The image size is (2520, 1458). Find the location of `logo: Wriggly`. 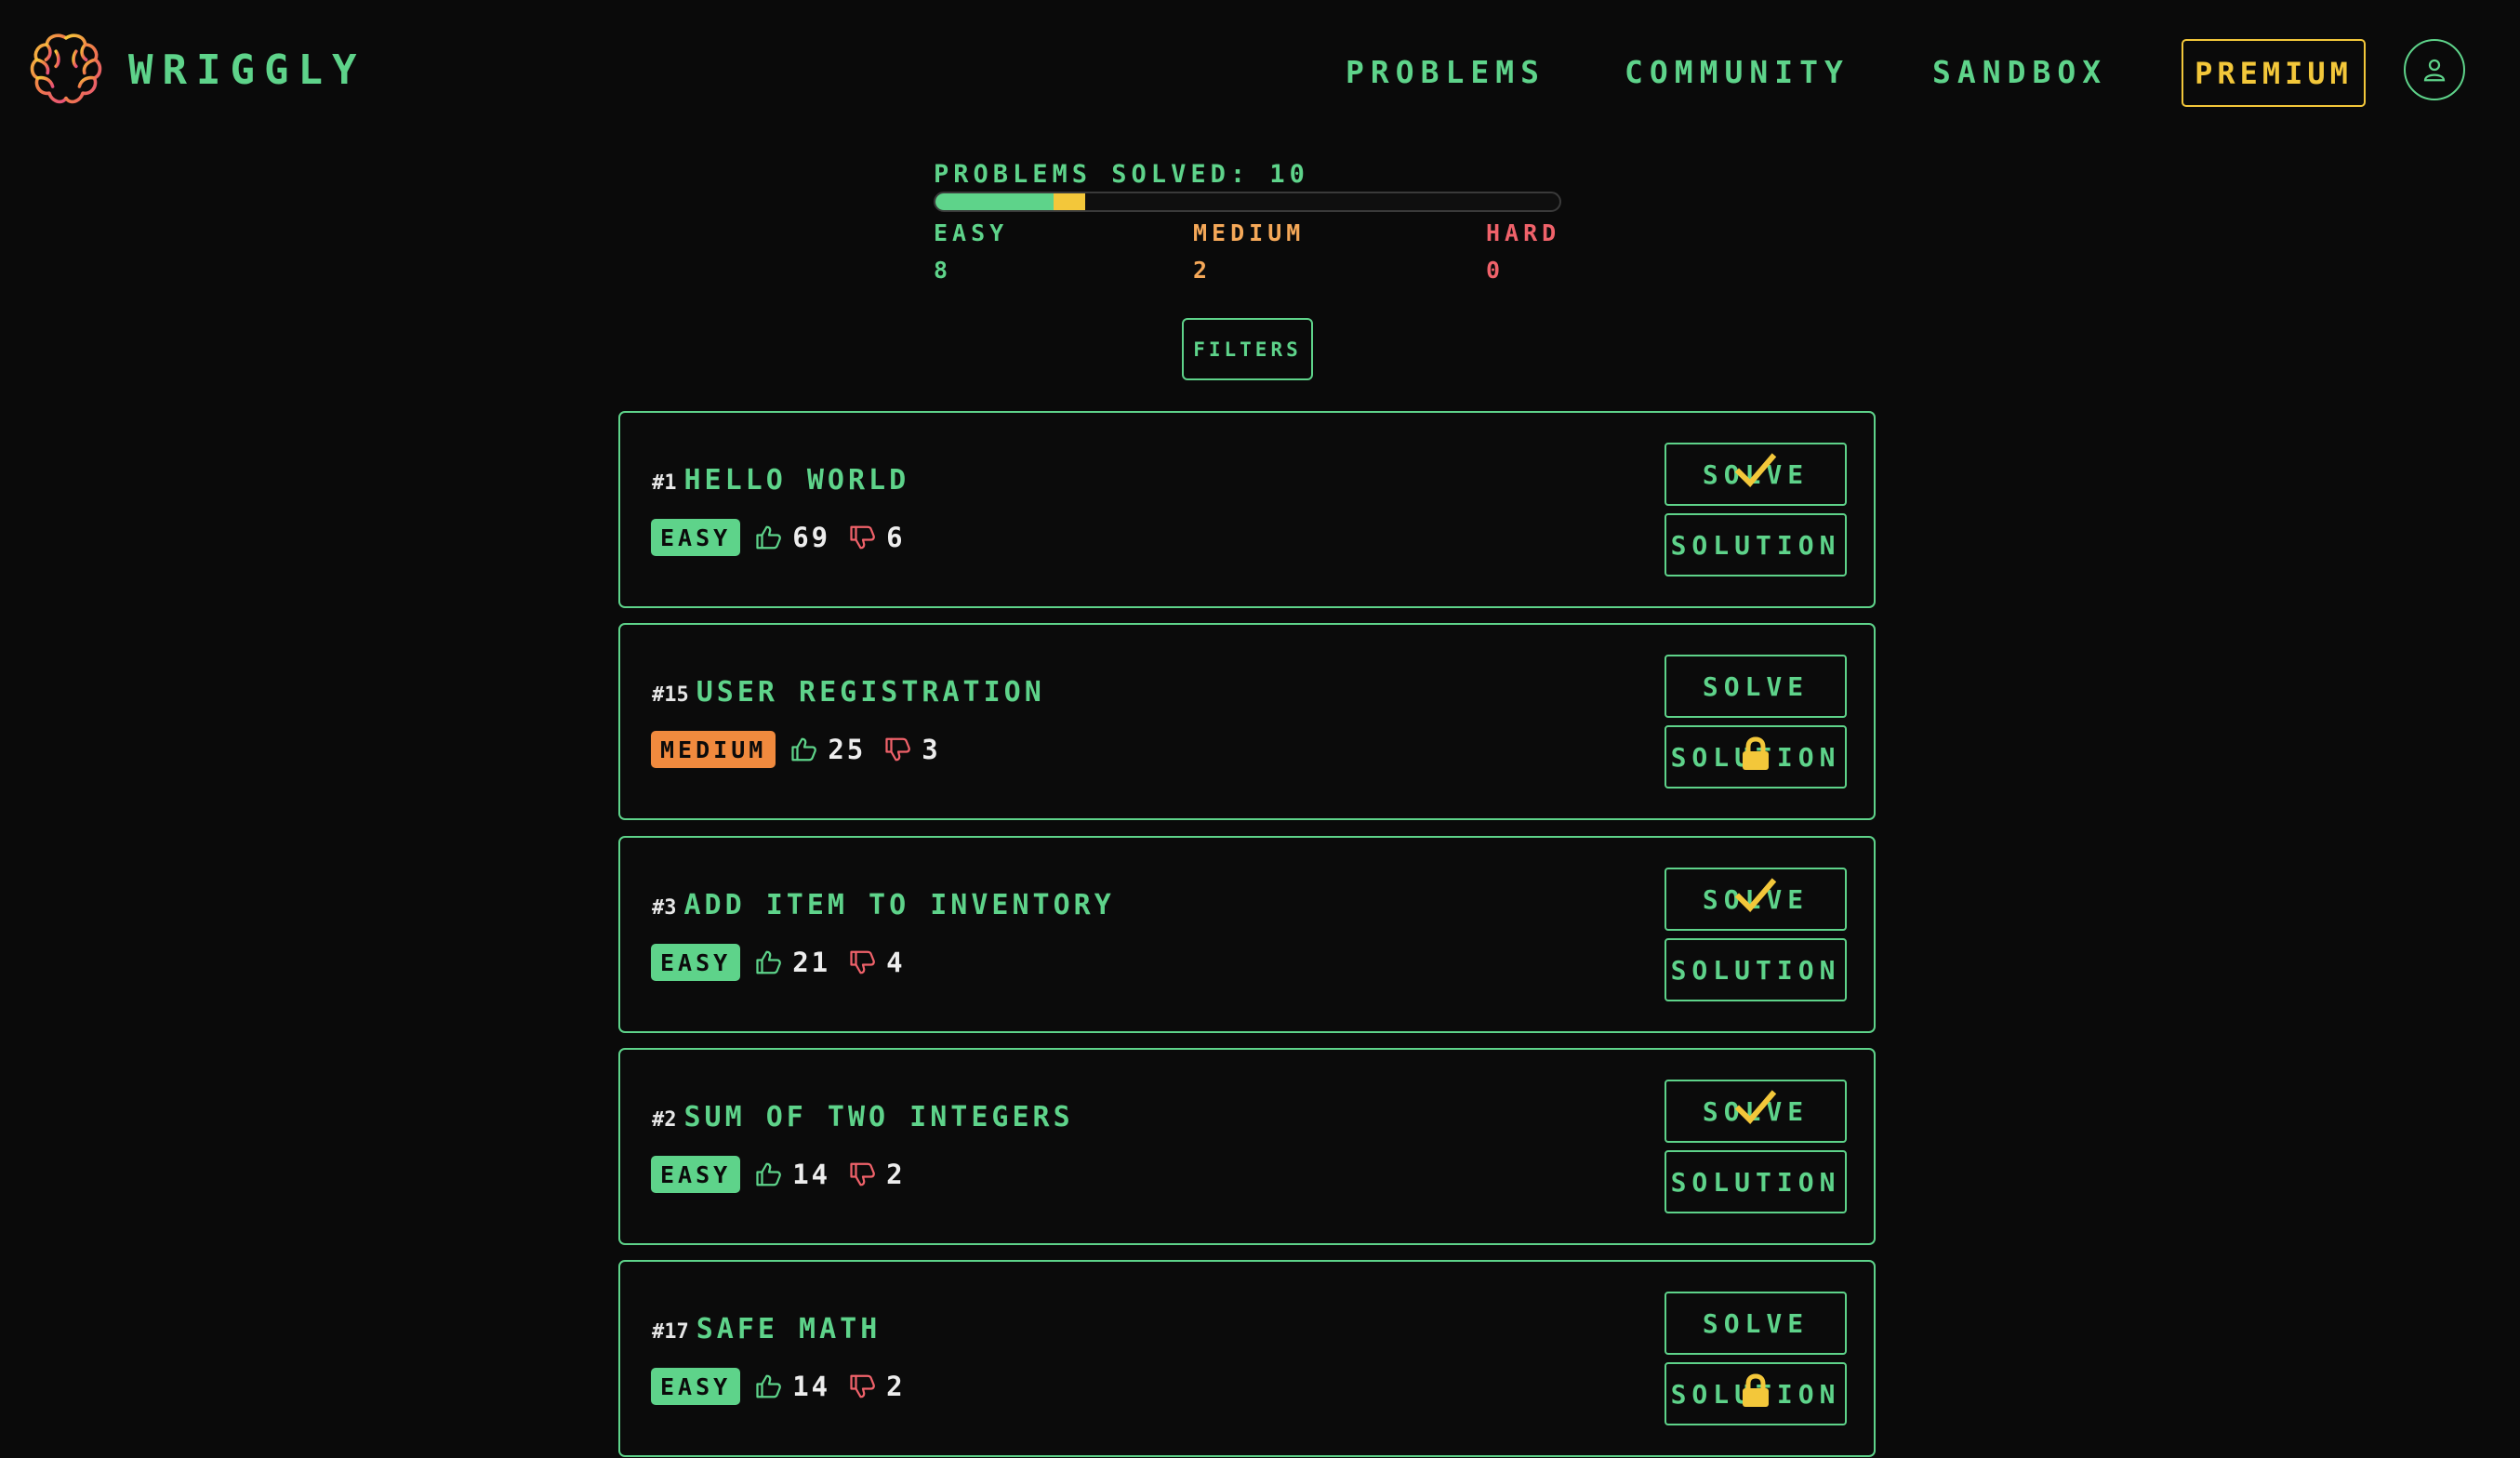

logo: Wriggly is located at coordinates (194, 70).